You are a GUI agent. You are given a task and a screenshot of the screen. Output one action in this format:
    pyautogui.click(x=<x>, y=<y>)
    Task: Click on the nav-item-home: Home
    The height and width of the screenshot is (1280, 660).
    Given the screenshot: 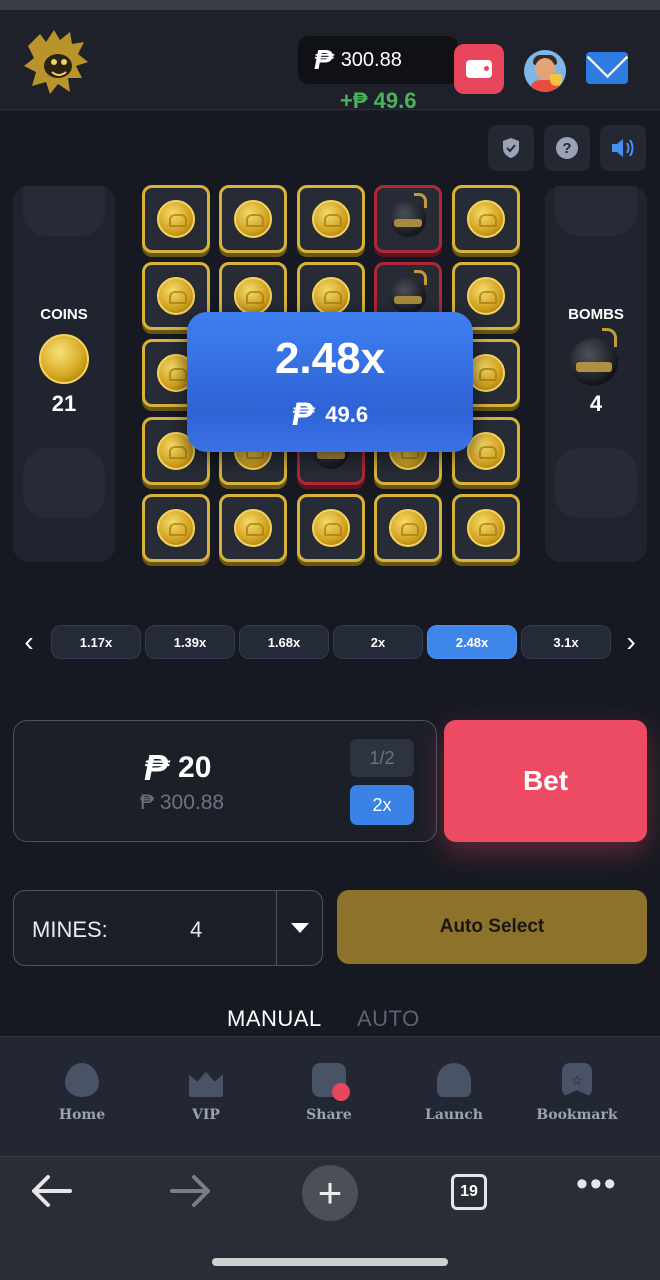 What is the action you would take?
    pyautogui.click(x=82, y=1093)
    